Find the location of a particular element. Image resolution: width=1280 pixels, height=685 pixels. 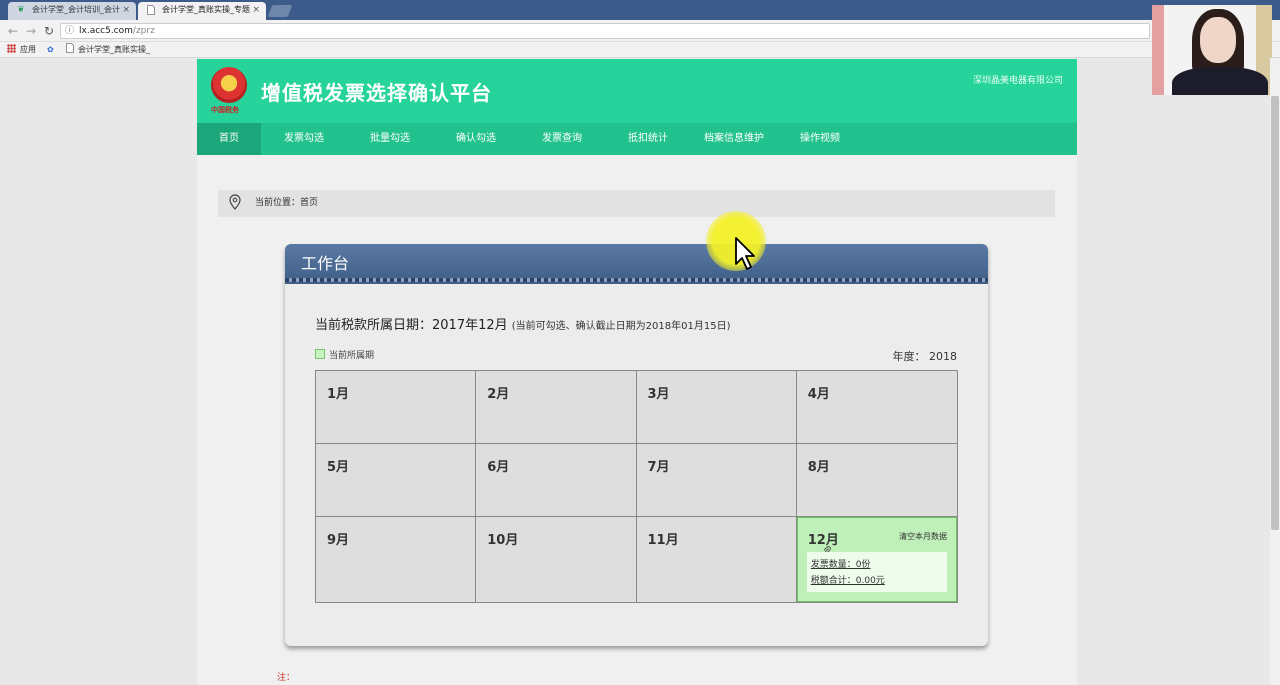

footnote: 注： is located at coordinates (286, 678).